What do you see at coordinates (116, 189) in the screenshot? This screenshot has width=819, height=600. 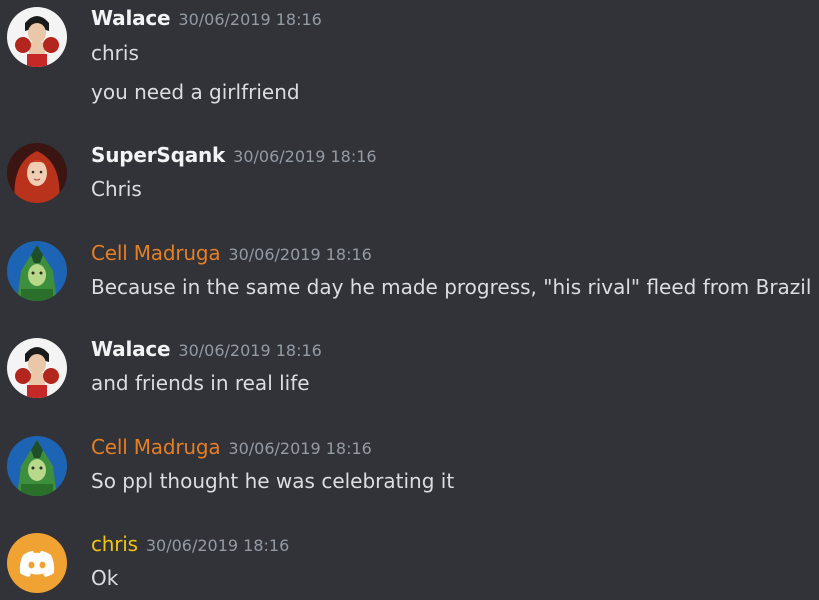 I see `message-text: Chris` at bounding box center [116, 189].